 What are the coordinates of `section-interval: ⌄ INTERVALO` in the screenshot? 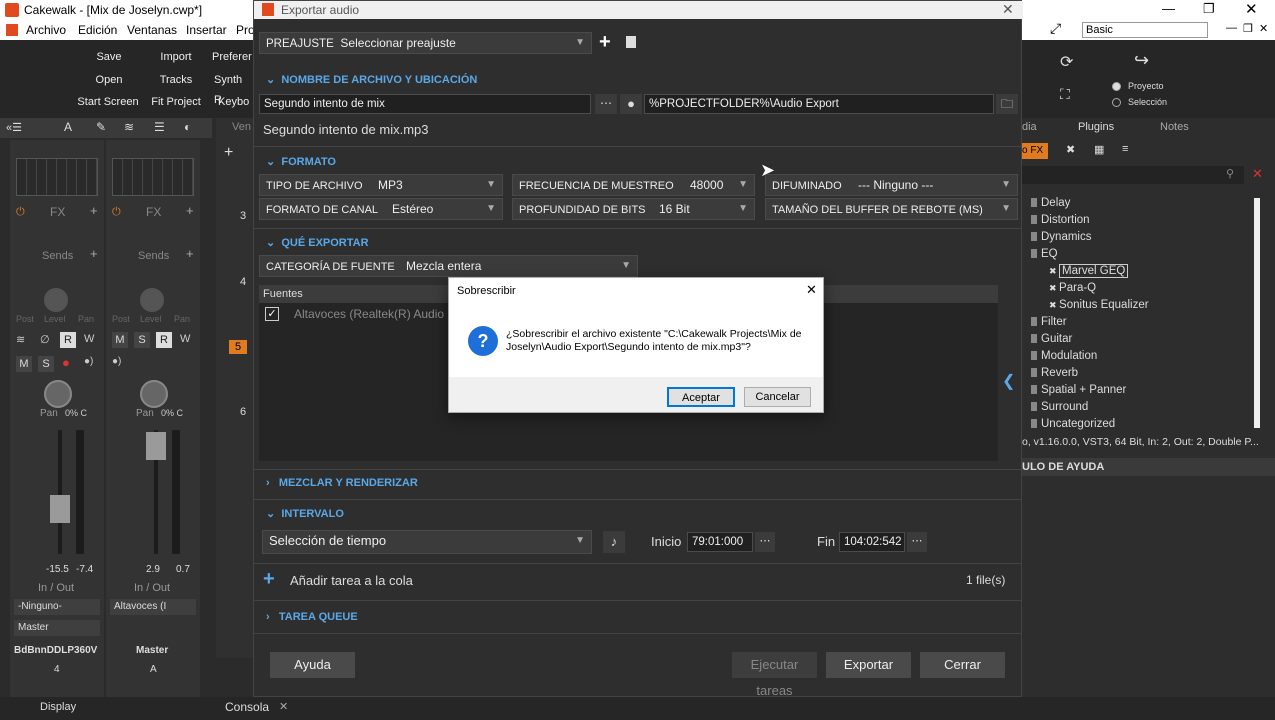 It's located at (305, 513).